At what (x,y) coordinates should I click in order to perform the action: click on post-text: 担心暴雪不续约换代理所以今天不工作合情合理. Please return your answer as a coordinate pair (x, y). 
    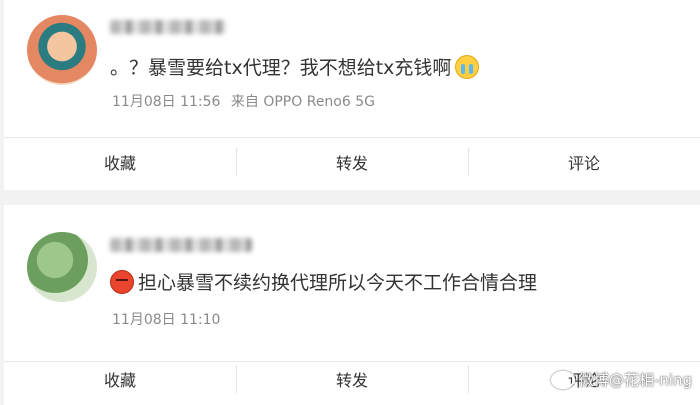
    Looking at the image, I should click on (323, 281).